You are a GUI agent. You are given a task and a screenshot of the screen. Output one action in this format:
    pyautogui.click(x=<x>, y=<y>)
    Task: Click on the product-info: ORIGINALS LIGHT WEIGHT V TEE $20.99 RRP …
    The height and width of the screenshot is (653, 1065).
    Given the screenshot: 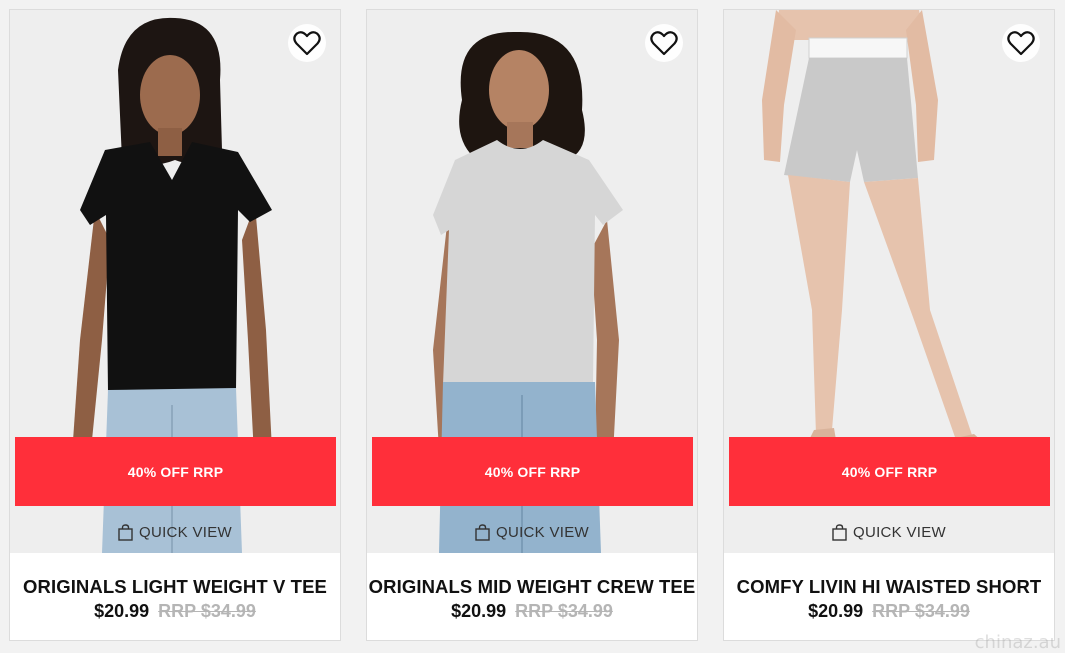 What is the action you would take?
    pyautogui.click(x=175, y=597)
    